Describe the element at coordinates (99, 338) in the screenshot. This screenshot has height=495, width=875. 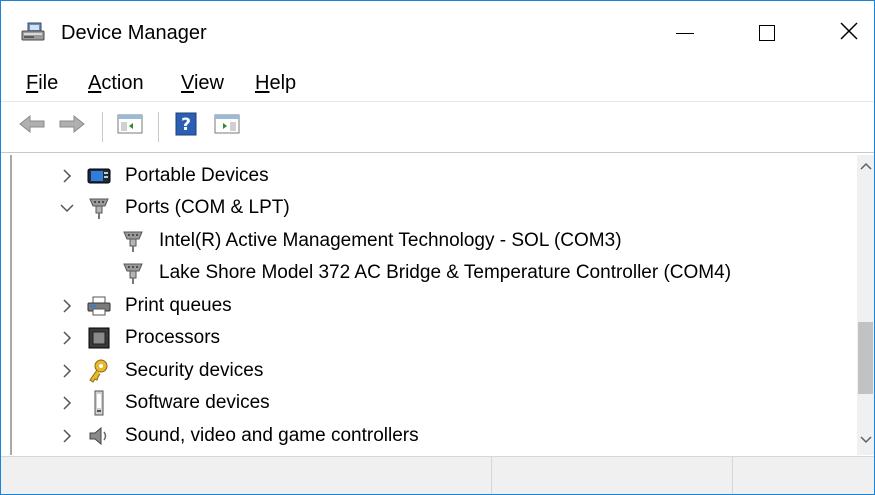
I see `processor-icon` at that location.